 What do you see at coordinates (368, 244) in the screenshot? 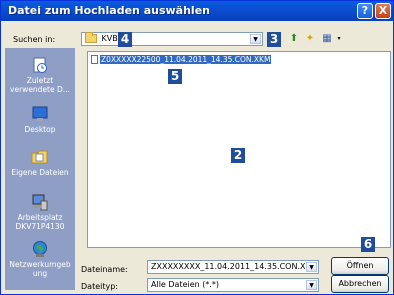
I see `annotation-badge-6: 6` at bounding box center [368, 244].